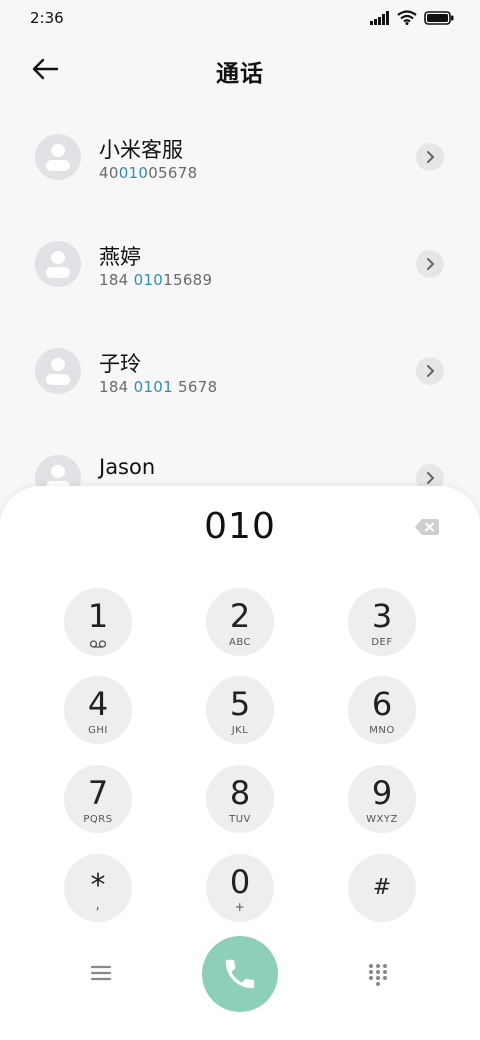 This screenshot has width=480, height=1040. I want to click on dialpad-toggle-button, so click(378, 974).